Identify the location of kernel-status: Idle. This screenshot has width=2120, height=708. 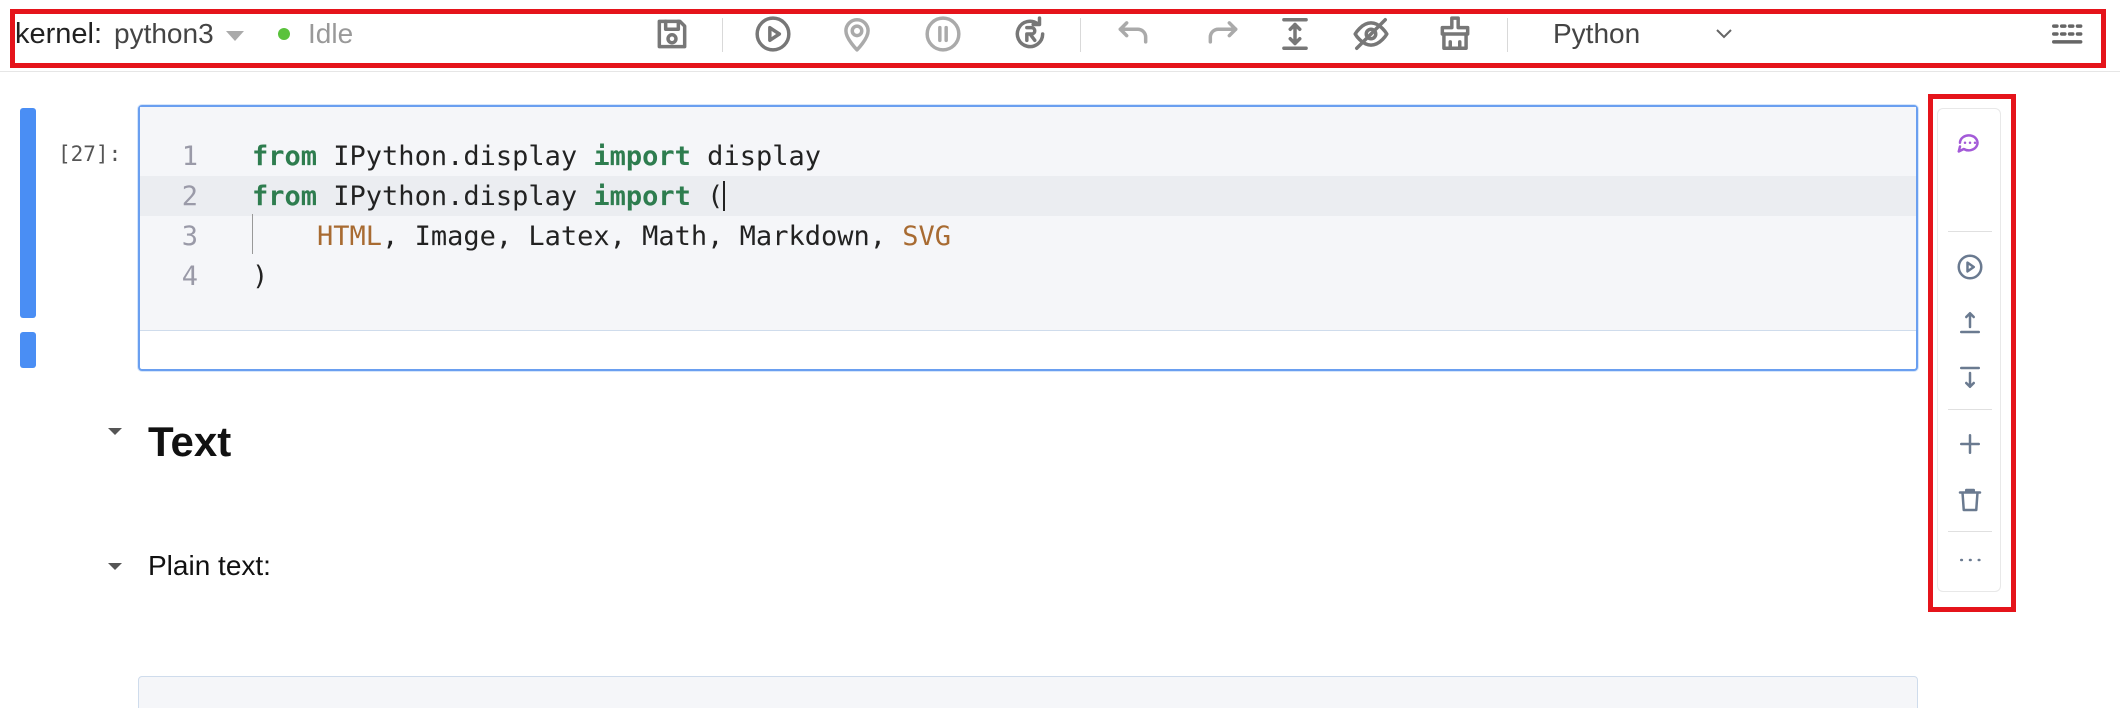
(315, 34).